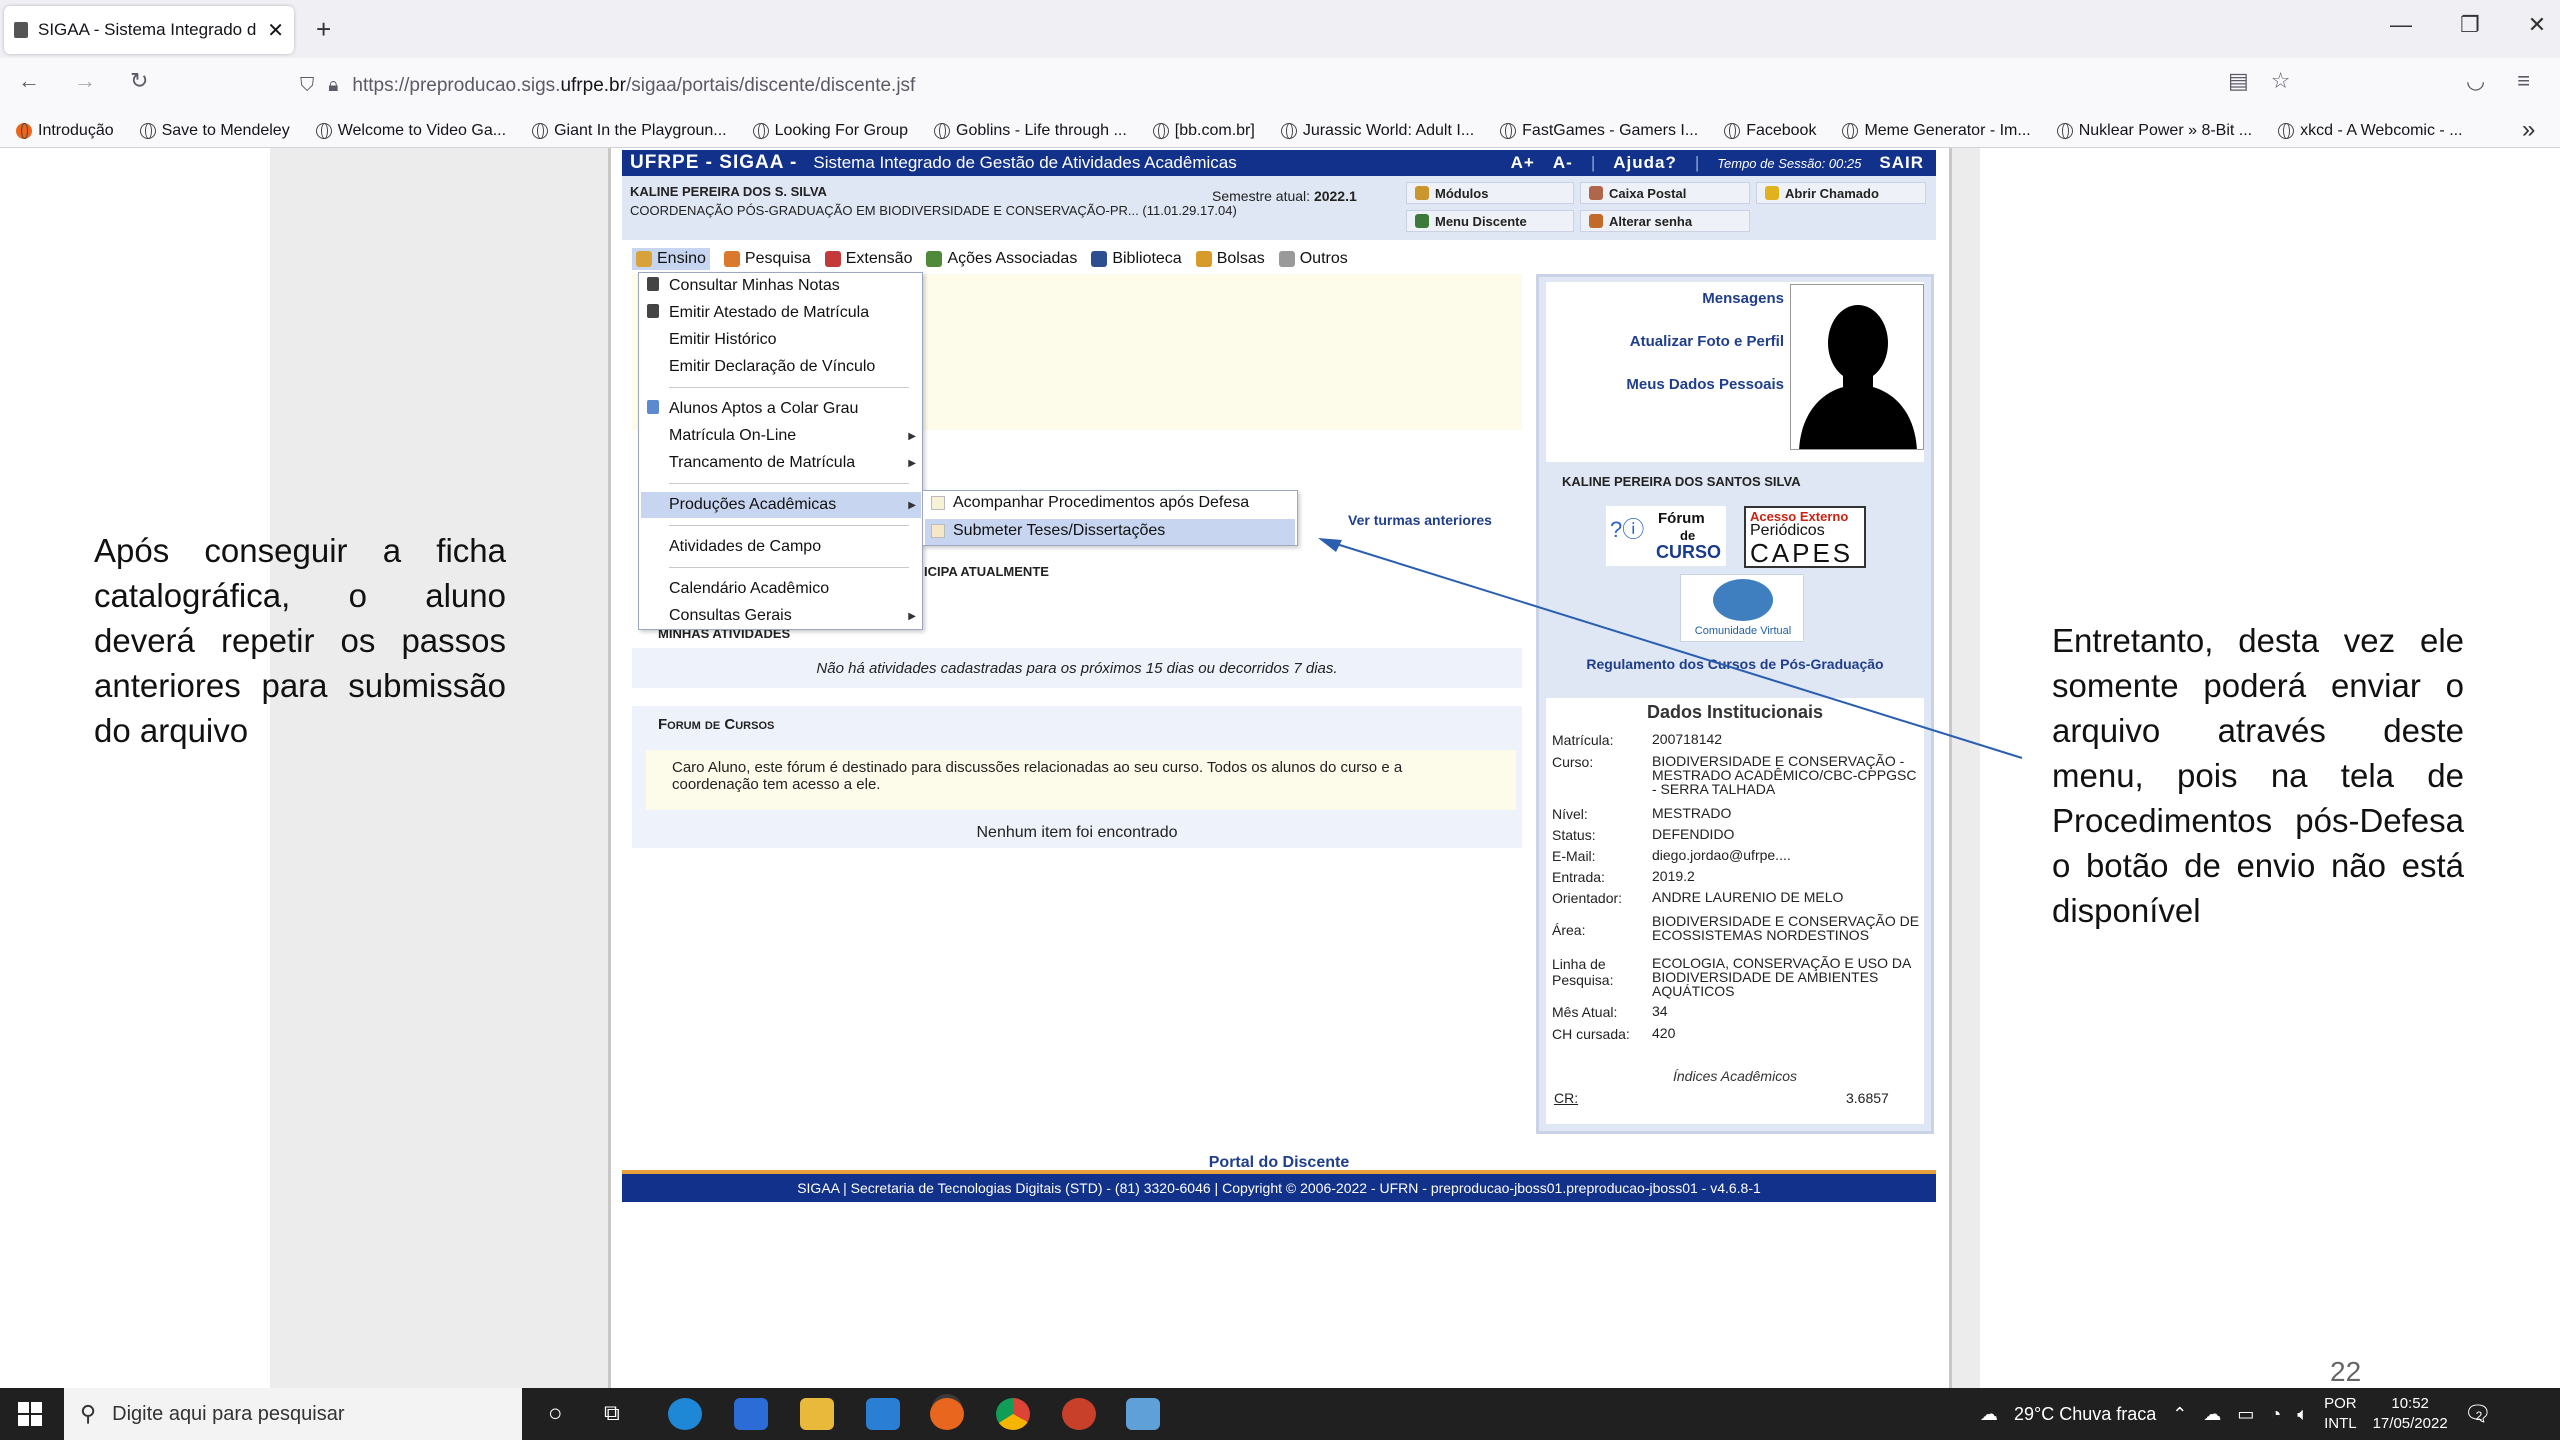 The height and width of the screenshot is (1440, 2560). What do you see at coordinates (671, 259) in the screenshot?
I see `menu-ensino: Ensino` at bounding box center [671, 259].